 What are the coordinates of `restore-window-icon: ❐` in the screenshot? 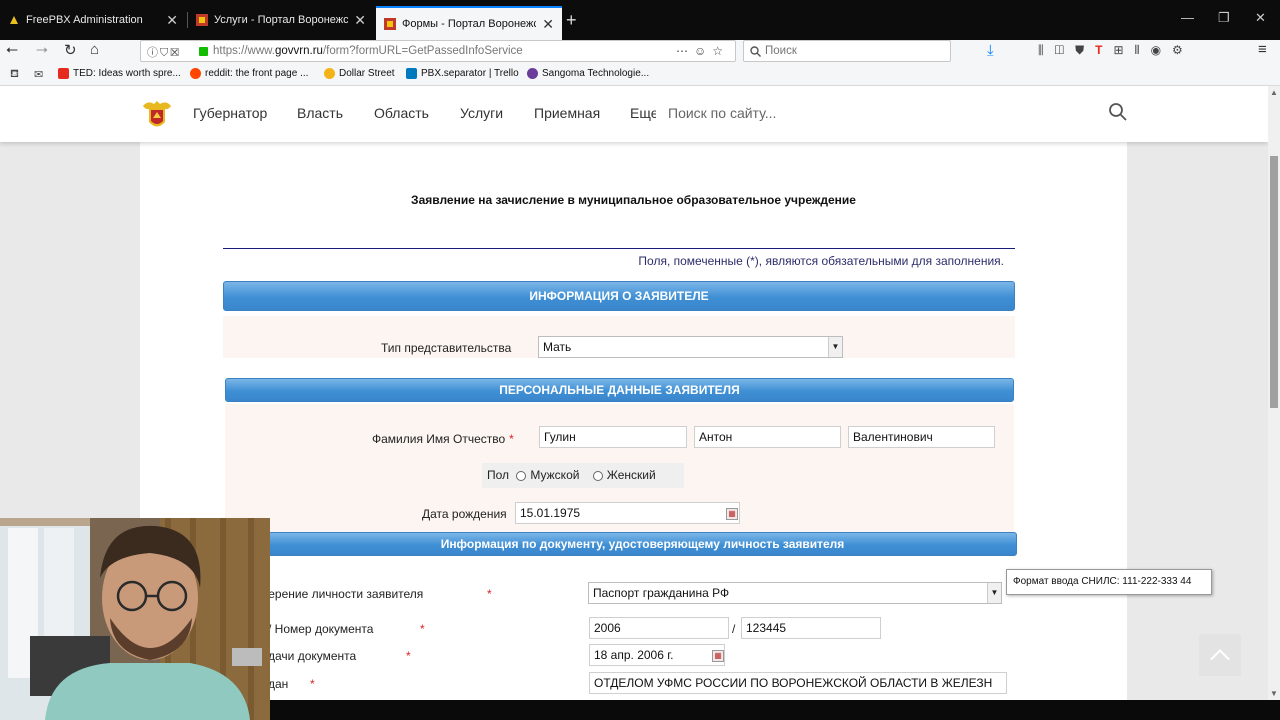 It's located at (1224, 18).